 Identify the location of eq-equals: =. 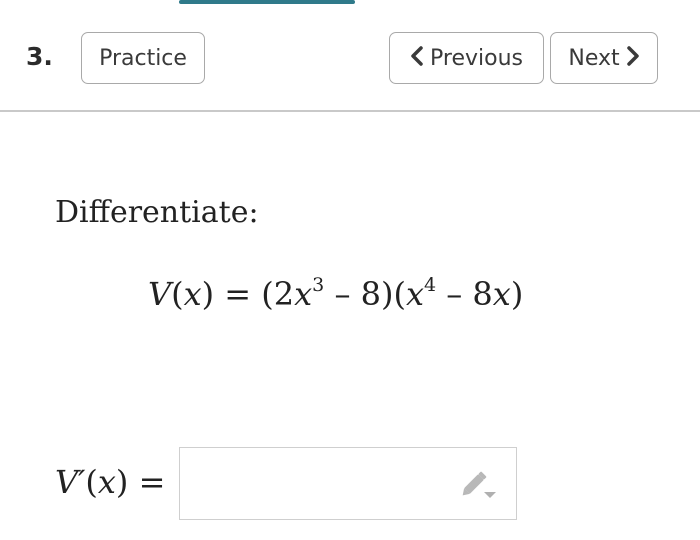
(238, 294).